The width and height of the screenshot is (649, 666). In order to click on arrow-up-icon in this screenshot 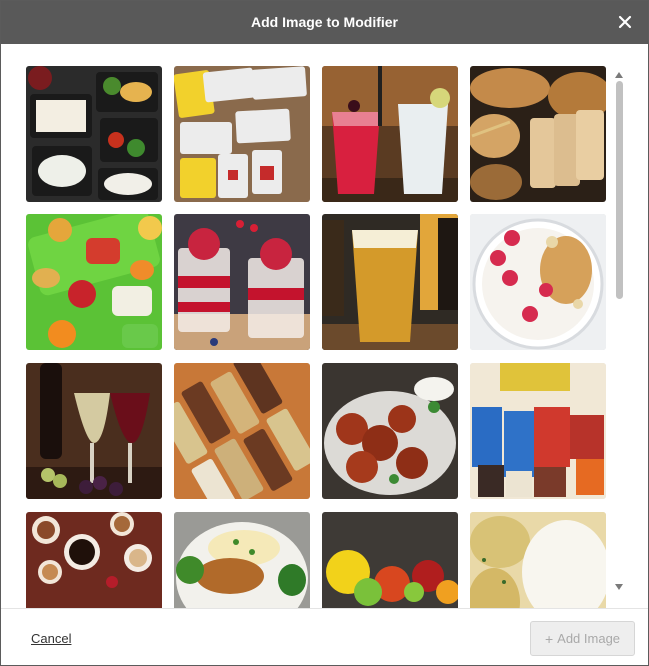, I will do `click(619, 75)`.